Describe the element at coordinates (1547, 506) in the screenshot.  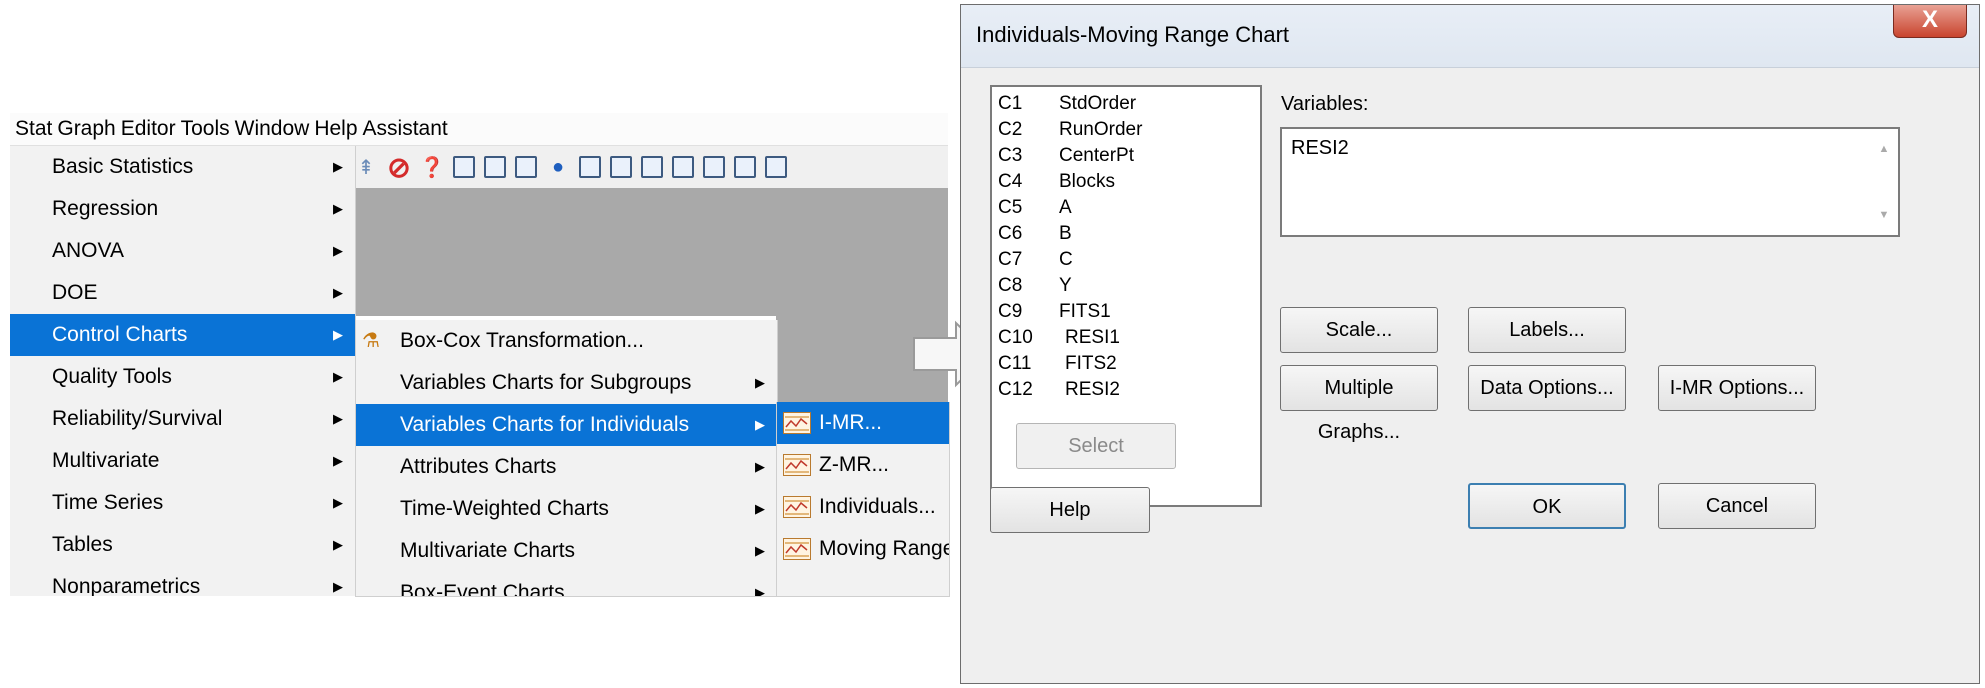
I see `ok-button: OK` at that location.